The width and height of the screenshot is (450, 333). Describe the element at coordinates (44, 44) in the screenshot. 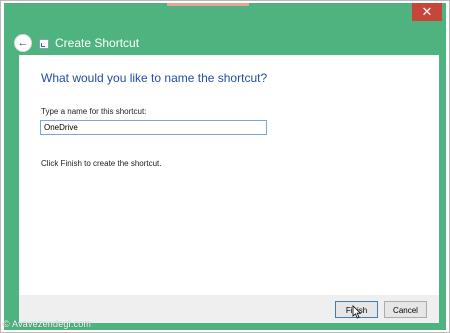

I see `shortcut-icon` at that location.